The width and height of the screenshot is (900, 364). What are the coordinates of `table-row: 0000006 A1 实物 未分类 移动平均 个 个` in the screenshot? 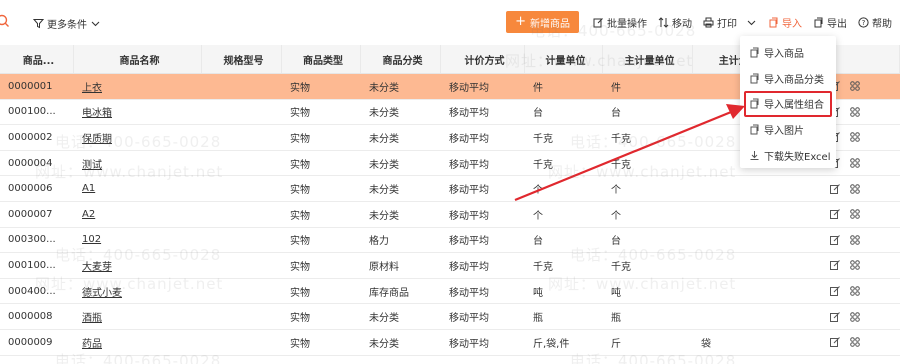 It's located at (450, 189).